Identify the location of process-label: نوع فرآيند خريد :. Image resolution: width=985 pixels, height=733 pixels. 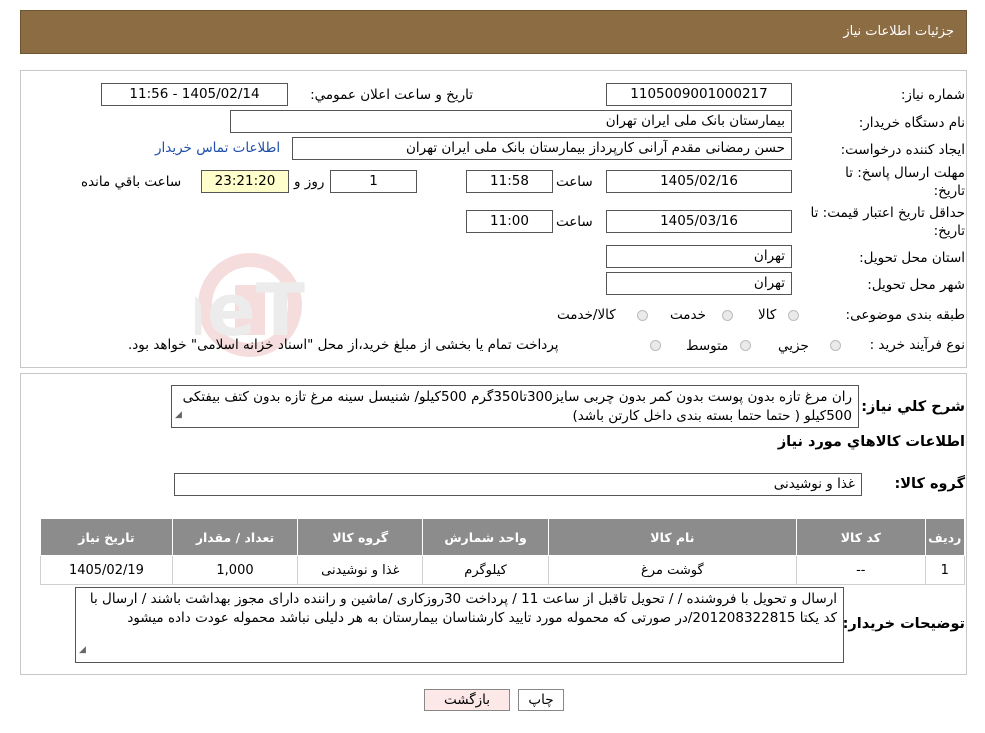
(917, 345).